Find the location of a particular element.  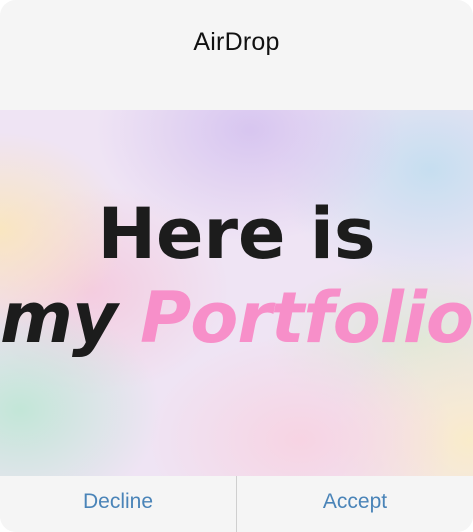

preview-headline-line1: Here is is located at coordinates (236, 234).